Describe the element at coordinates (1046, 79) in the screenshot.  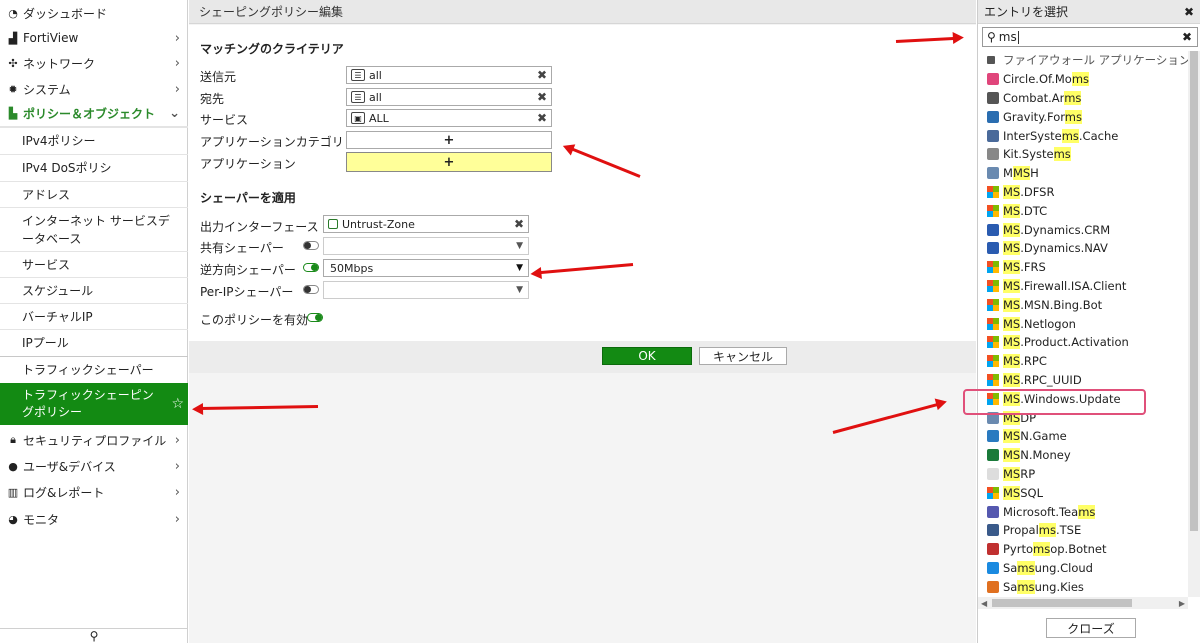
I see `list-item-label: Circle.Of.Moms` at that location.